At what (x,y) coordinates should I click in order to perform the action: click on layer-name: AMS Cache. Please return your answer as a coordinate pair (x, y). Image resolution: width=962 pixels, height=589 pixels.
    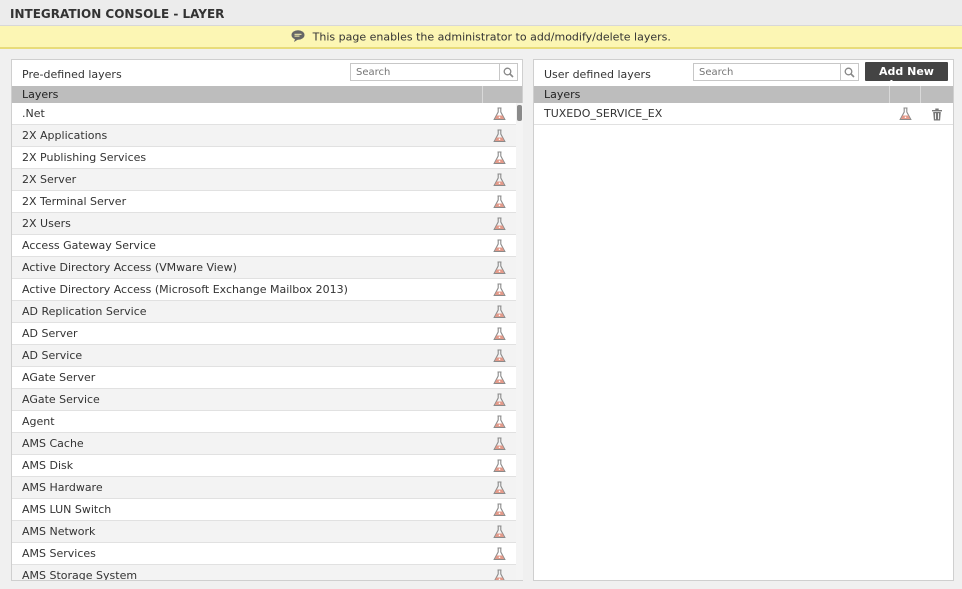
    Looking at the image, I should click on (53, 443).